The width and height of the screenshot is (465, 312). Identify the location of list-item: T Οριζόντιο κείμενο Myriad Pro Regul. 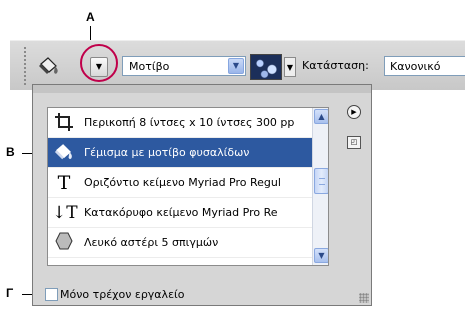
(180, 183).